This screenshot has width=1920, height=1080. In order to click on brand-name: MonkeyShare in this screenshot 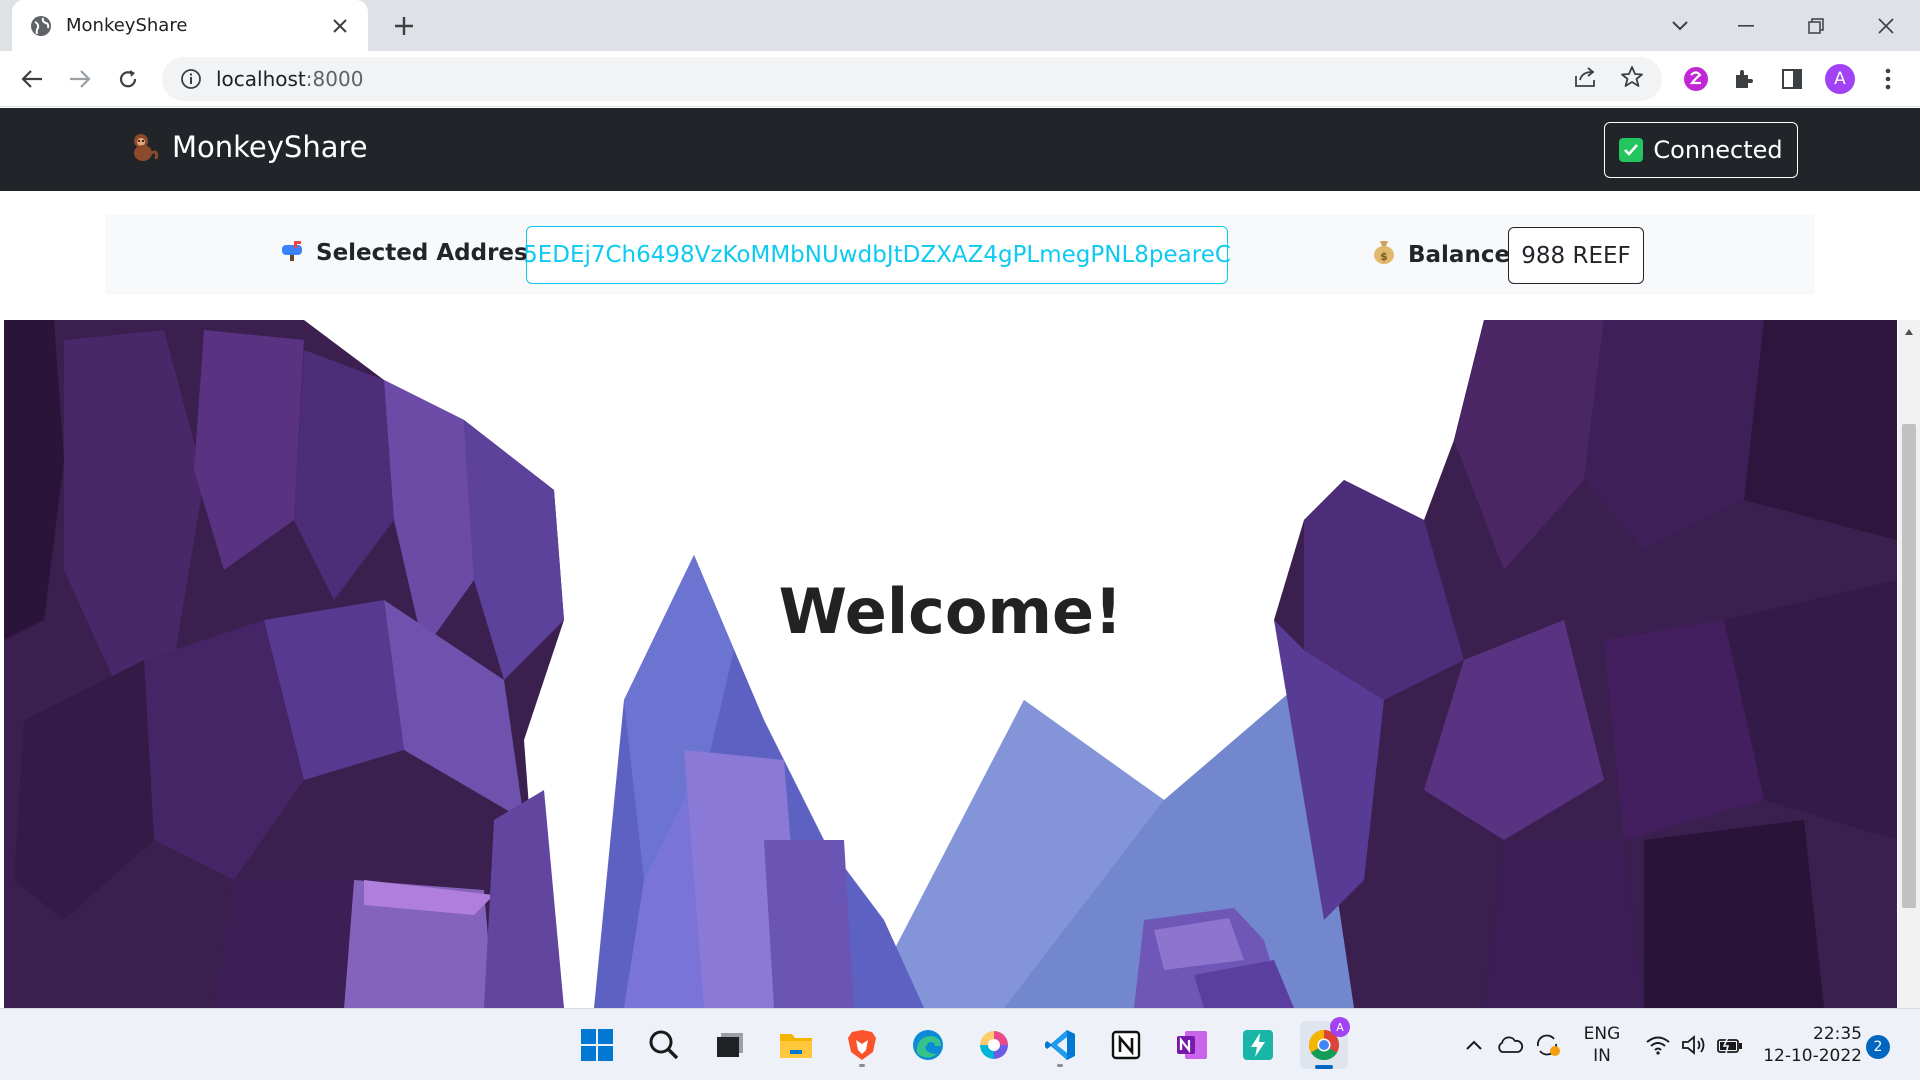, I will do `click(270, 147)`.